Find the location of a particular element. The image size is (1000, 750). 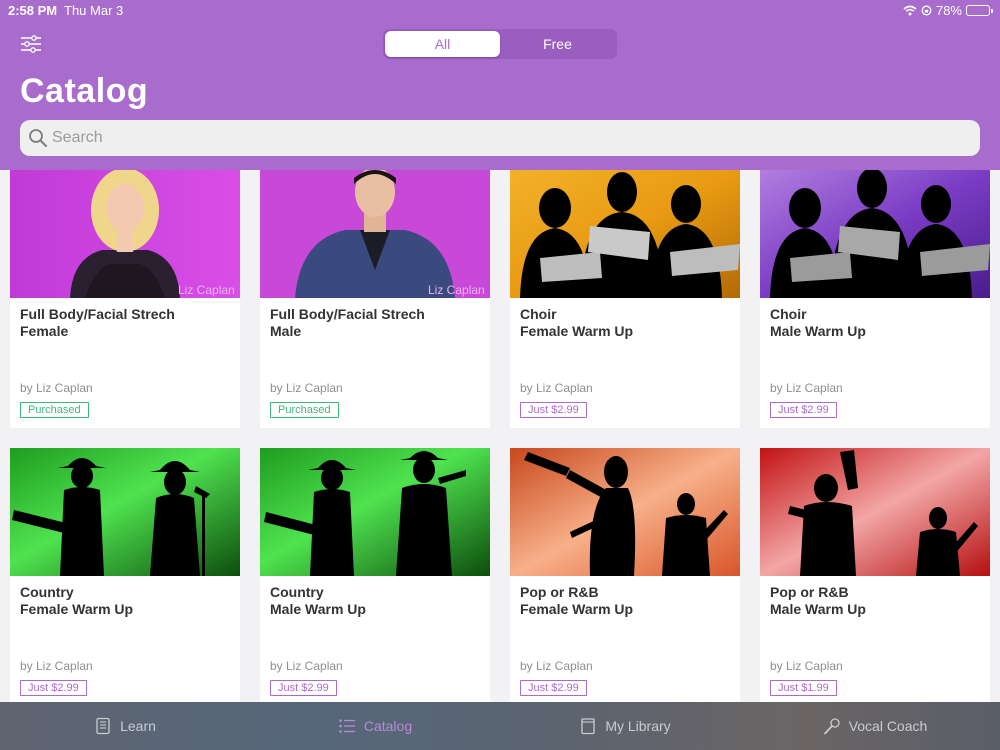

status-bar: 2:58 PM Thu Mar 3 78% is located at coordinates (500, 11).